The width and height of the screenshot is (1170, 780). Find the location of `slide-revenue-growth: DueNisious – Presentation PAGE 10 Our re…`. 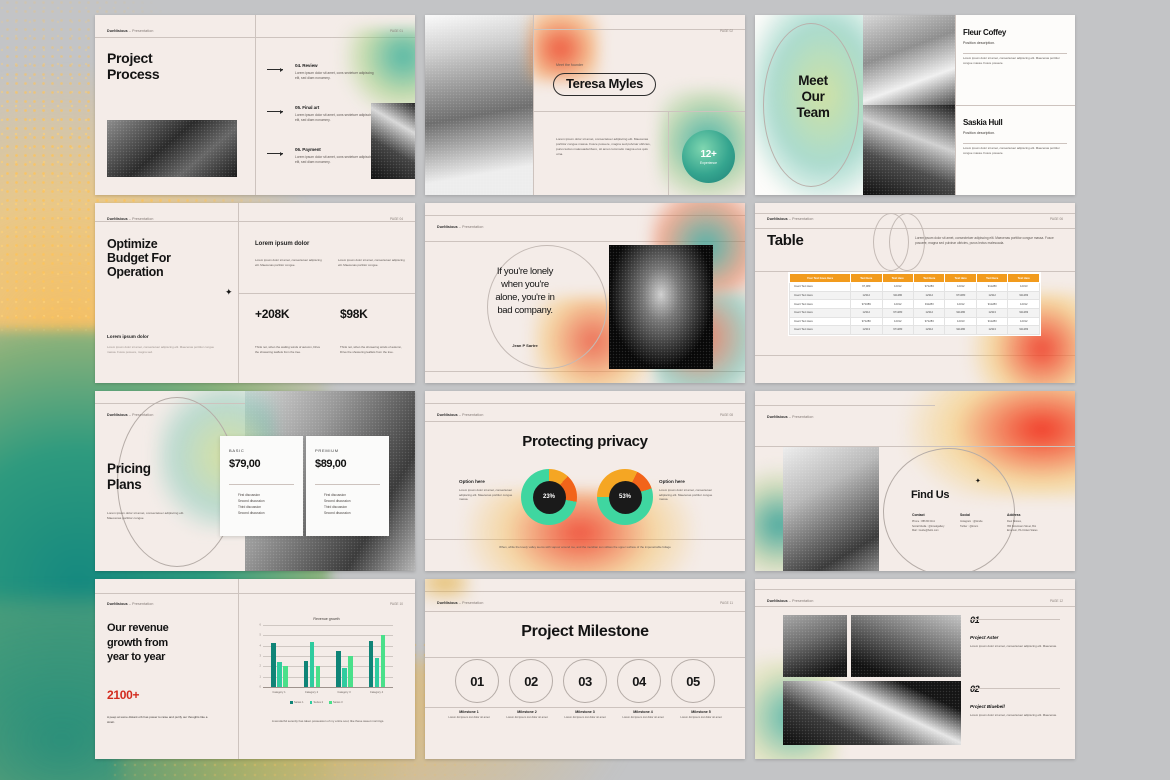

slide-revenue-growth: DueNisious – Presentation PAGE 10 Our re… is located at coordinates (255, 669).